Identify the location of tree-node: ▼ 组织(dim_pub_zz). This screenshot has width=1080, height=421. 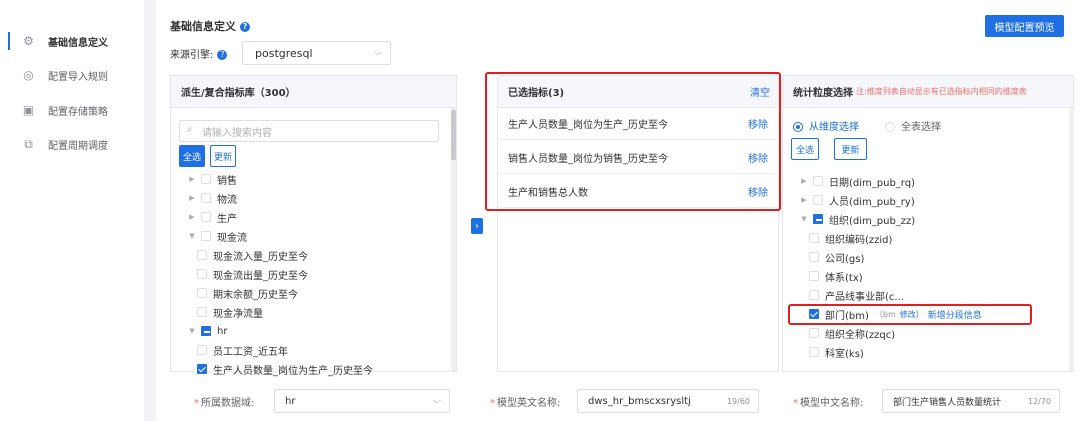
(857, 219).